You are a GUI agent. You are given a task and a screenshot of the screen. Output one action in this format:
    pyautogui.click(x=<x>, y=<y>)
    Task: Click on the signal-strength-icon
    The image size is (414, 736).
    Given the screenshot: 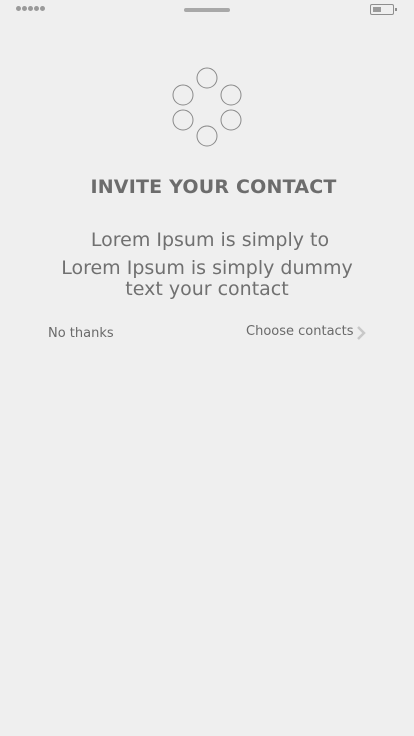 What is the action you would take?
    pyautogui.click(x=30, y=8)
    